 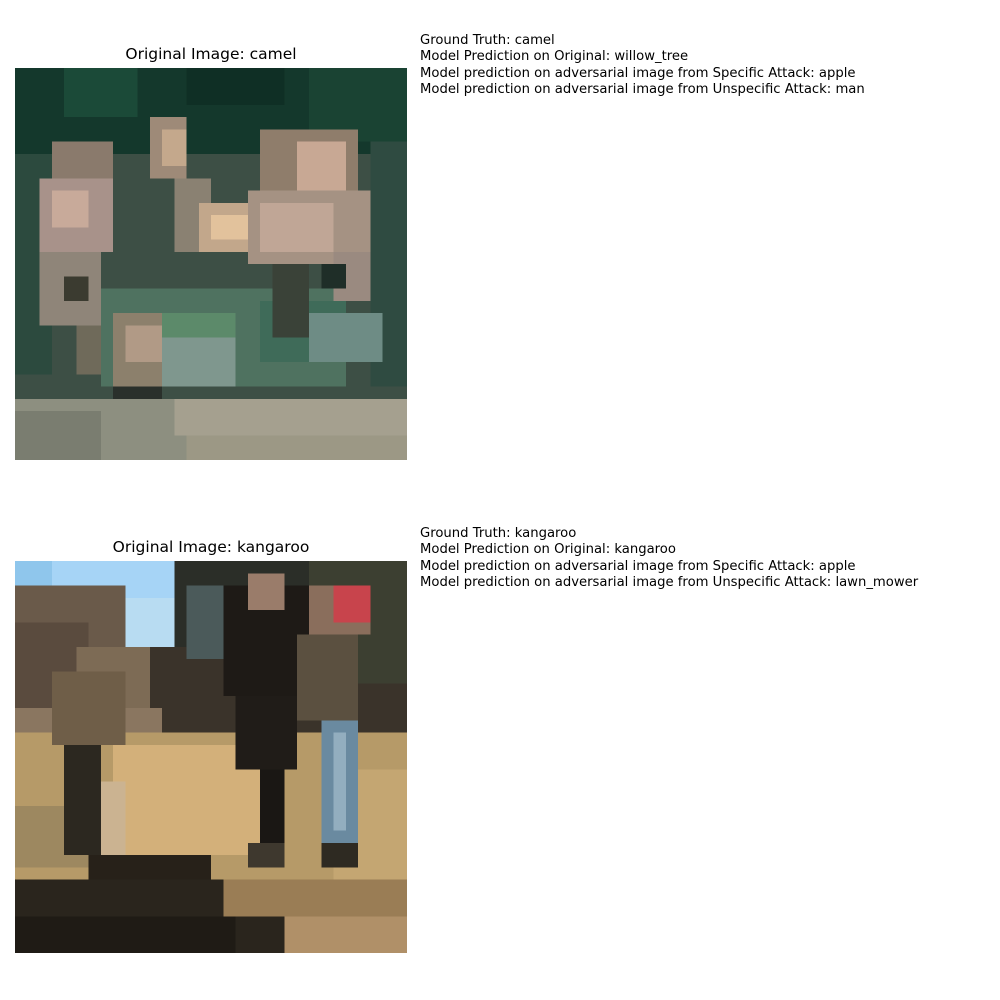 I want to click on panel-1-title: Original Image: camel, so click(x=211, y=54).